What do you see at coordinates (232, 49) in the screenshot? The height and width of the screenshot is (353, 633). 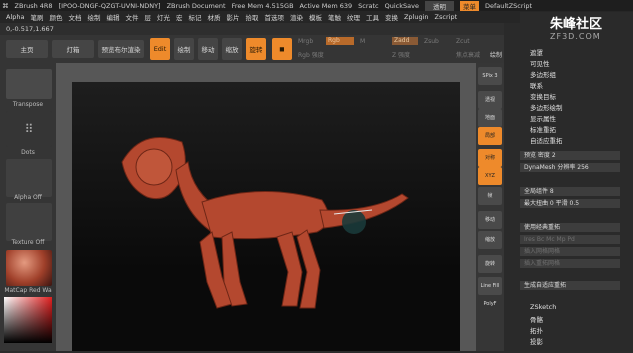 I see `scale-button: 缩放` at bounding box center [232, 49].